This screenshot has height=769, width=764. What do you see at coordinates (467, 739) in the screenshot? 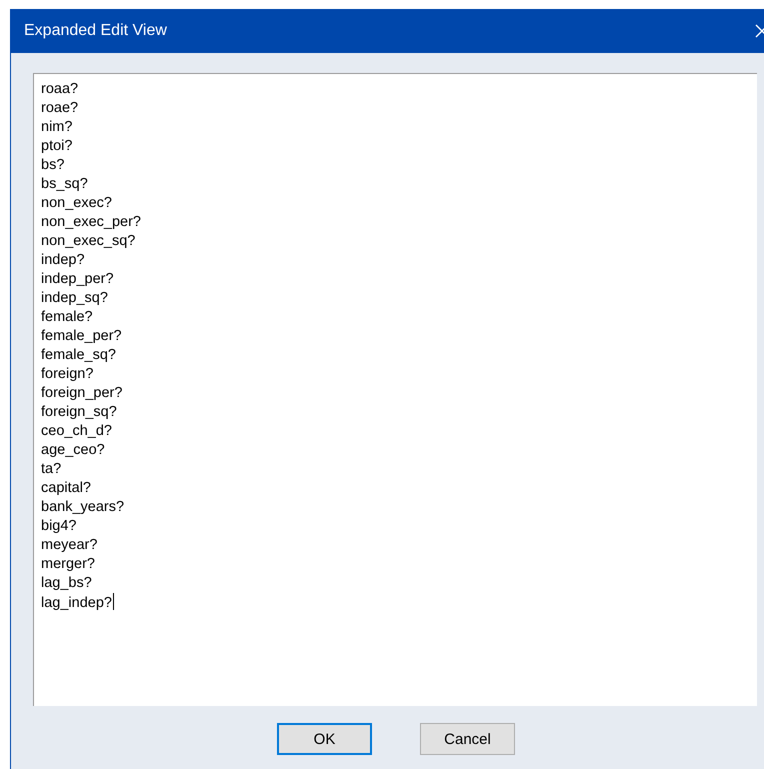
I see `cancel-button: Cancel` at bounding box center [467, 739].